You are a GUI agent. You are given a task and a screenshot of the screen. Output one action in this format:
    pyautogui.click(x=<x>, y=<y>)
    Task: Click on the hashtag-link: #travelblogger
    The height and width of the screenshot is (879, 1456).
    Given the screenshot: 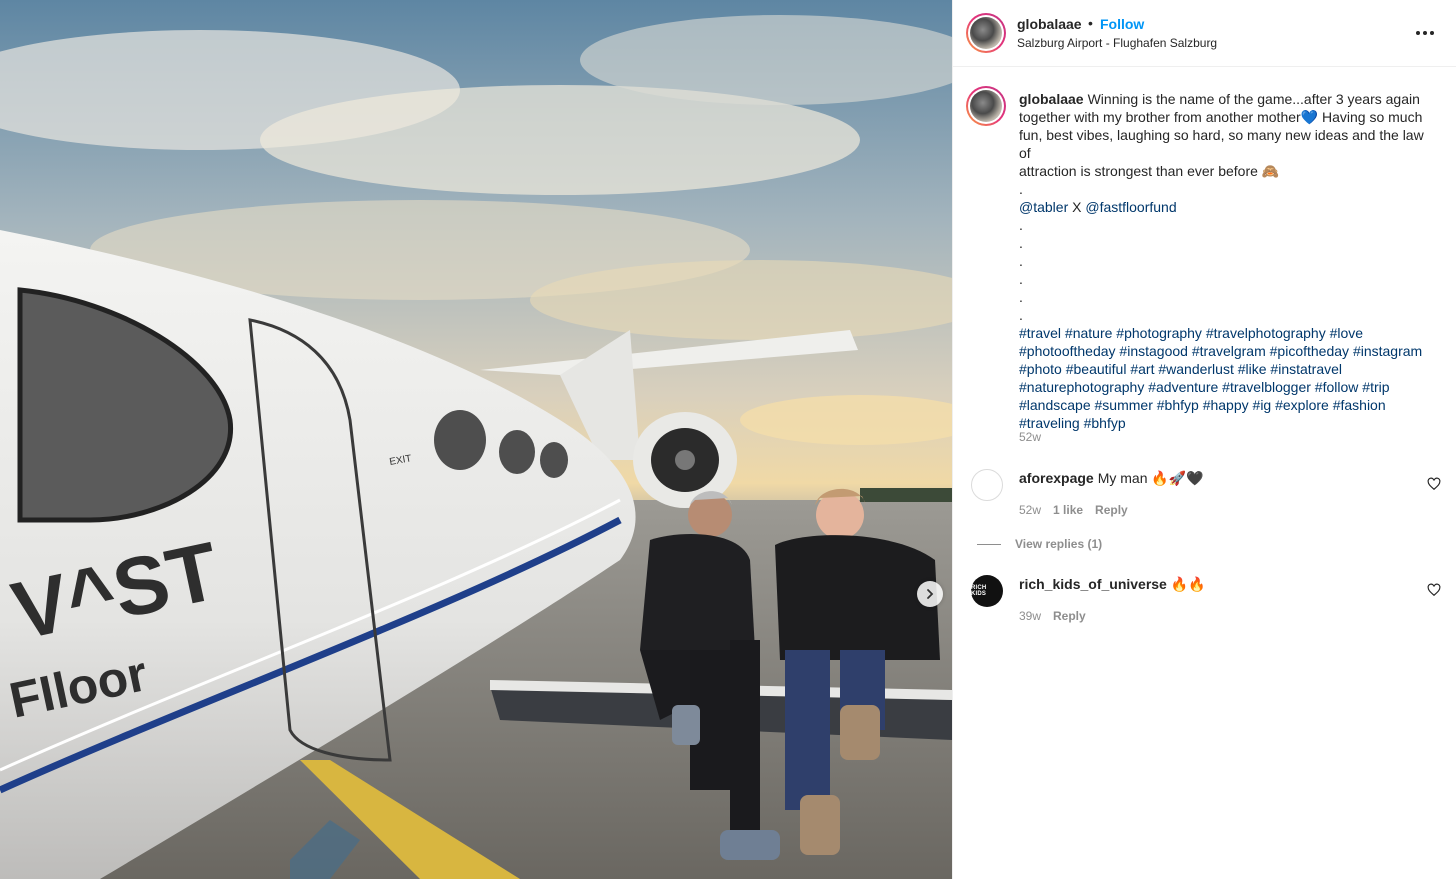 What is the action you would take?
    pyautogui.click(x=1266, y=387)
    